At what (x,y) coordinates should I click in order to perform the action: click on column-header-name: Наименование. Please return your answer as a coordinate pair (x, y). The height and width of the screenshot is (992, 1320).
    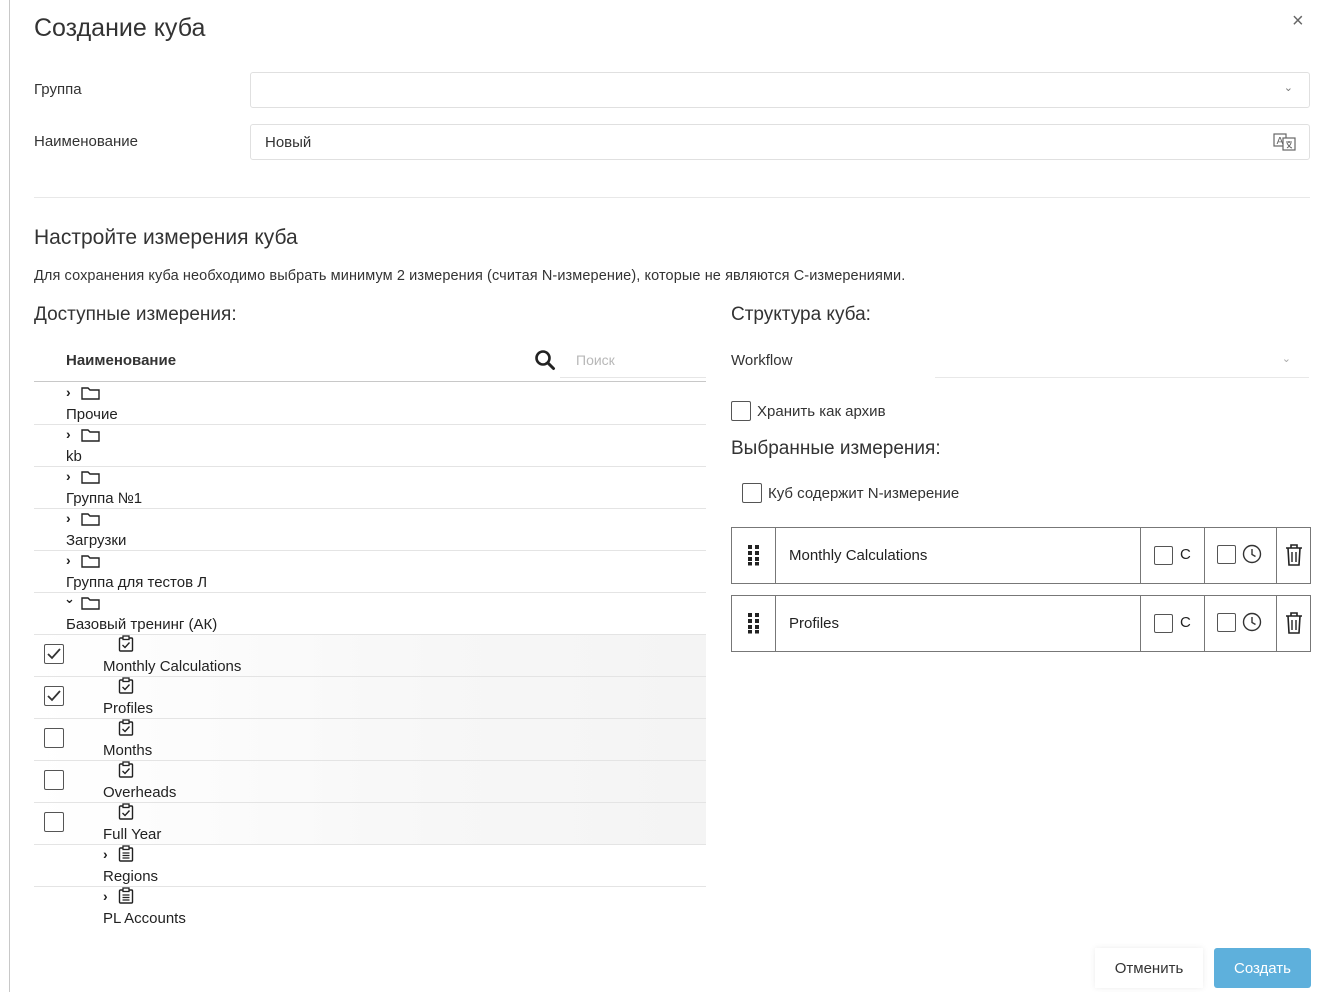
    Looking at the image, I should click on (121, 360).